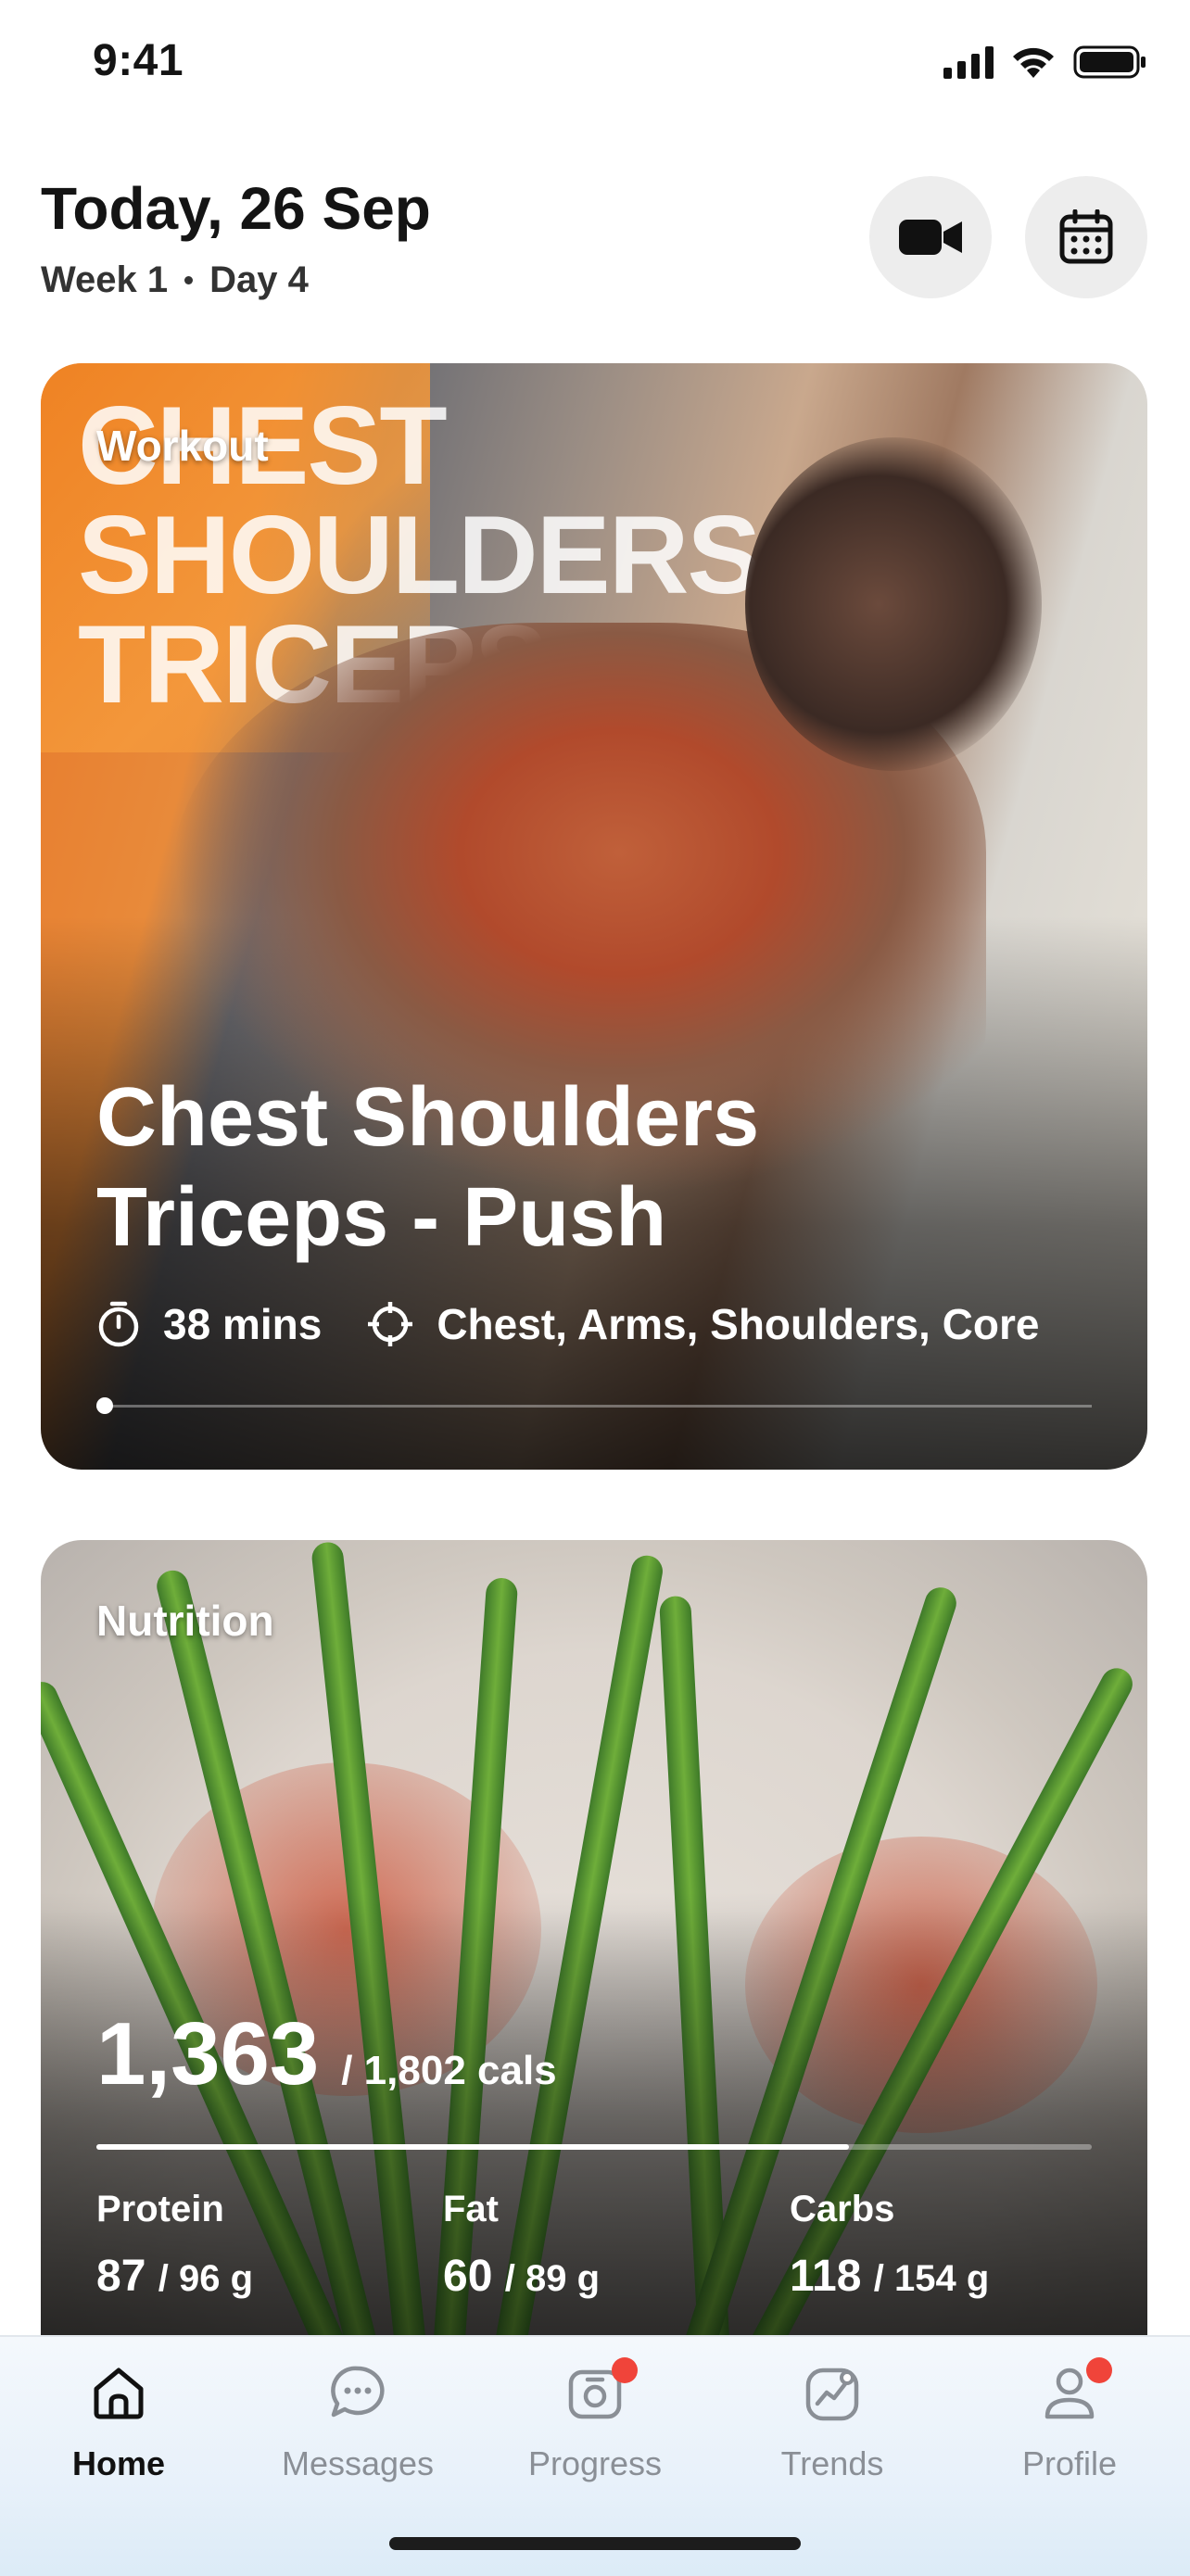 The height and width of the screenshot is (2576, 1190). I want to click on calorie-progress-fill, so click(472, 2147).